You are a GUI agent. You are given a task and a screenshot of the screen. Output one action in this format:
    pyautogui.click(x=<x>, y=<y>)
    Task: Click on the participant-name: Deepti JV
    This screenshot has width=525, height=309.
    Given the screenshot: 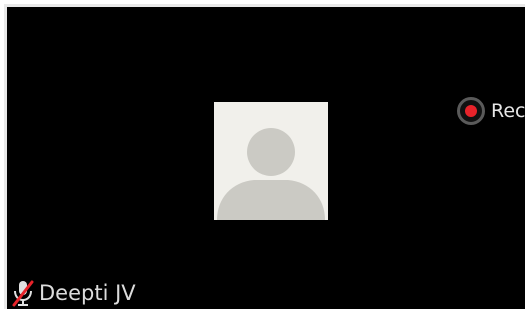 What is the action you would take?
    pyautogui.click(x=87, y=293)
    